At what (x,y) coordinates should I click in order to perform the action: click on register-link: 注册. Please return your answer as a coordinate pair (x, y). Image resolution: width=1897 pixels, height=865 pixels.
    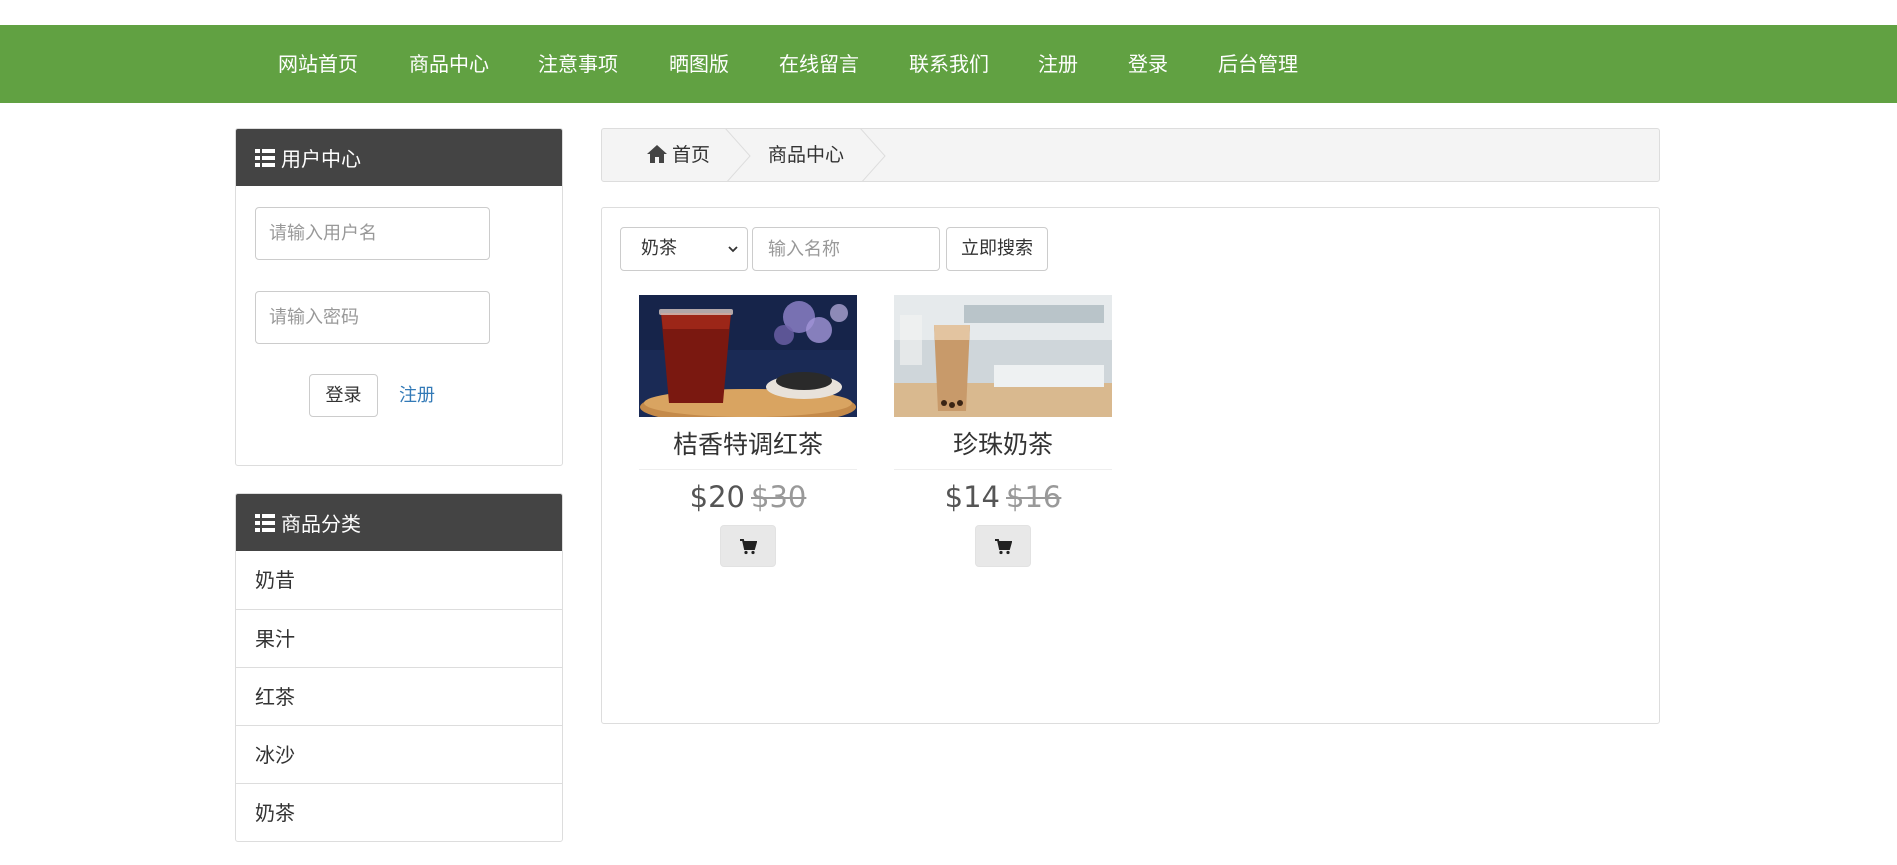
    Looking at the image, I should click on (417, 395).